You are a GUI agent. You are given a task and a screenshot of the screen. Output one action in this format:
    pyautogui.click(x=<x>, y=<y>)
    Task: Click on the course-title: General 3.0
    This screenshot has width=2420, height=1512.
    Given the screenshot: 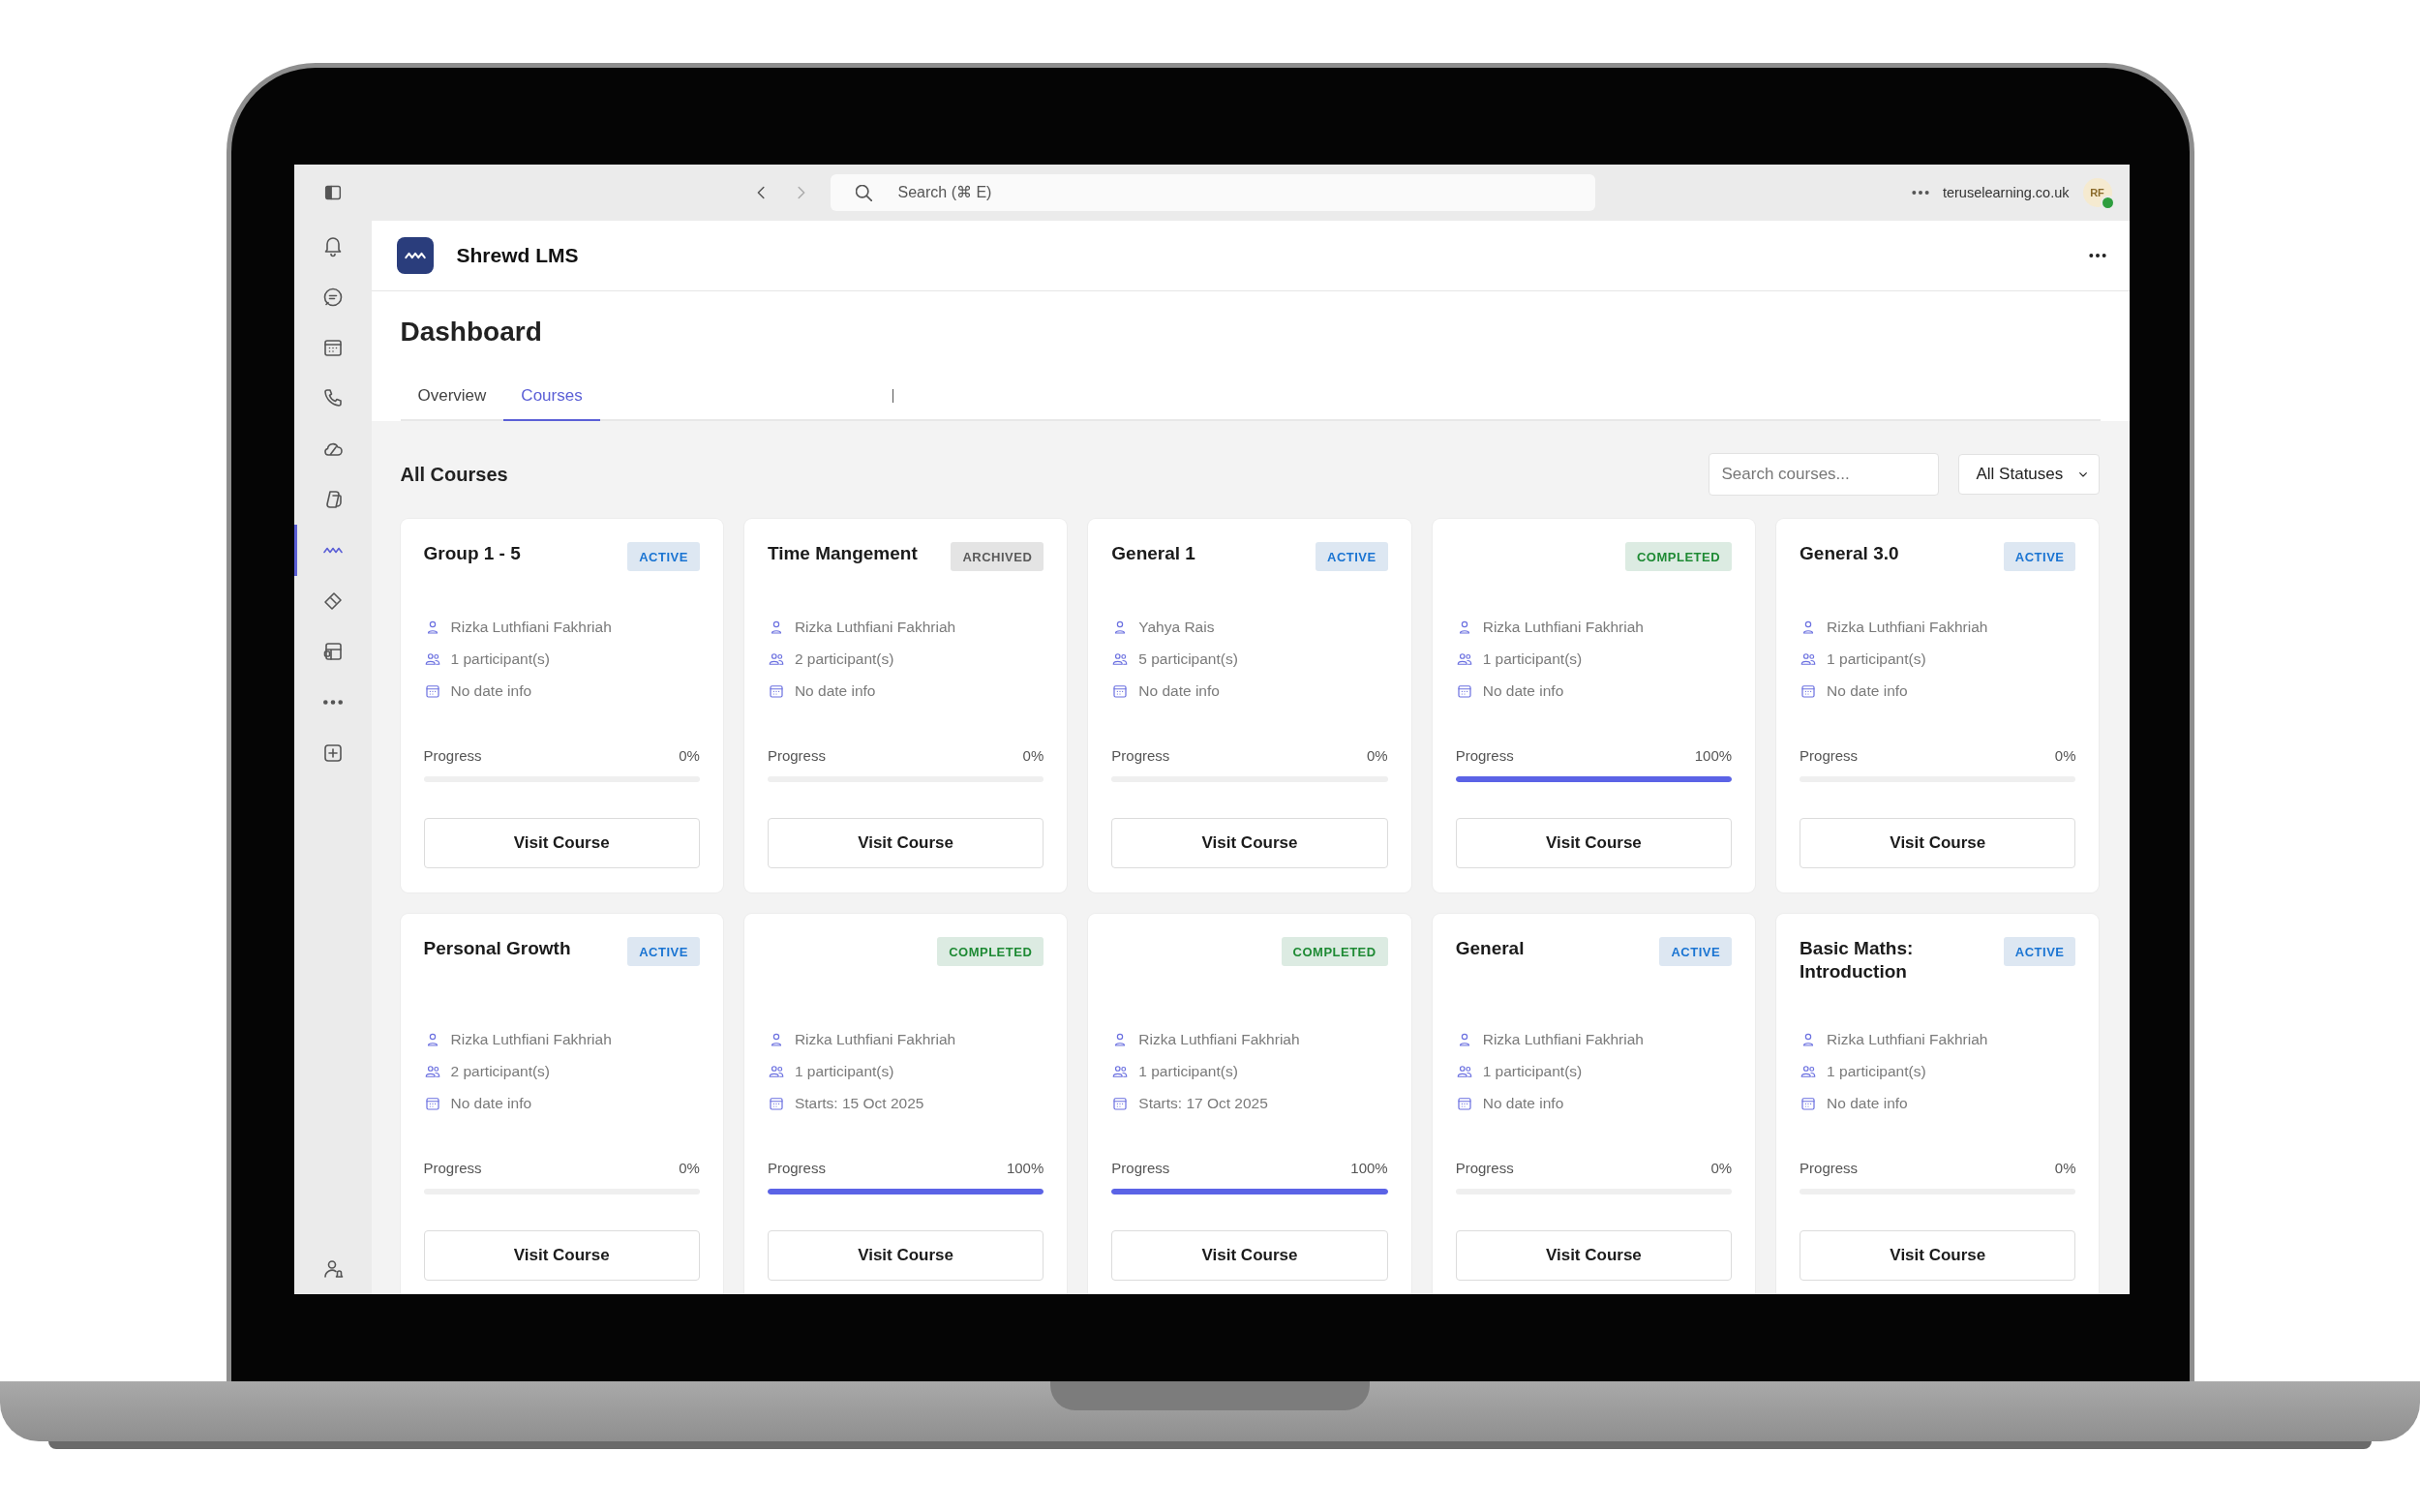 What is the action you would take?
    pyautogui.click(x=1850, y=553)
    